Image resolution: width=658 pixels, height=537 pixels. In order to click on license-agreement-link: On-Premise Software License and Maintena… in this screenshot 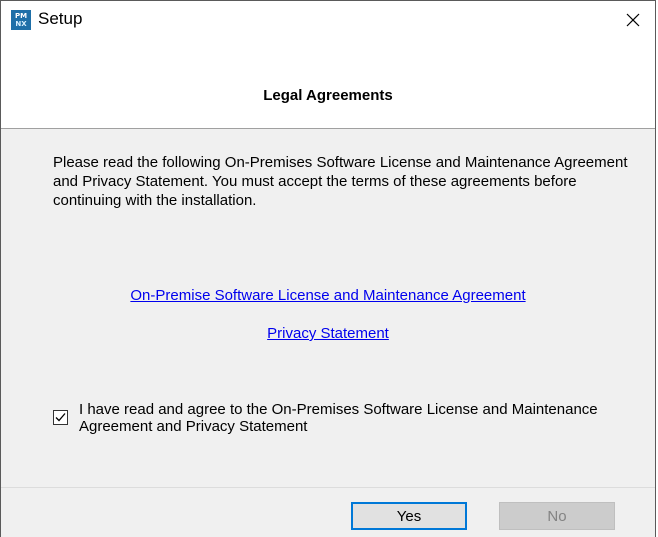, I will do `click(328, 295)`.